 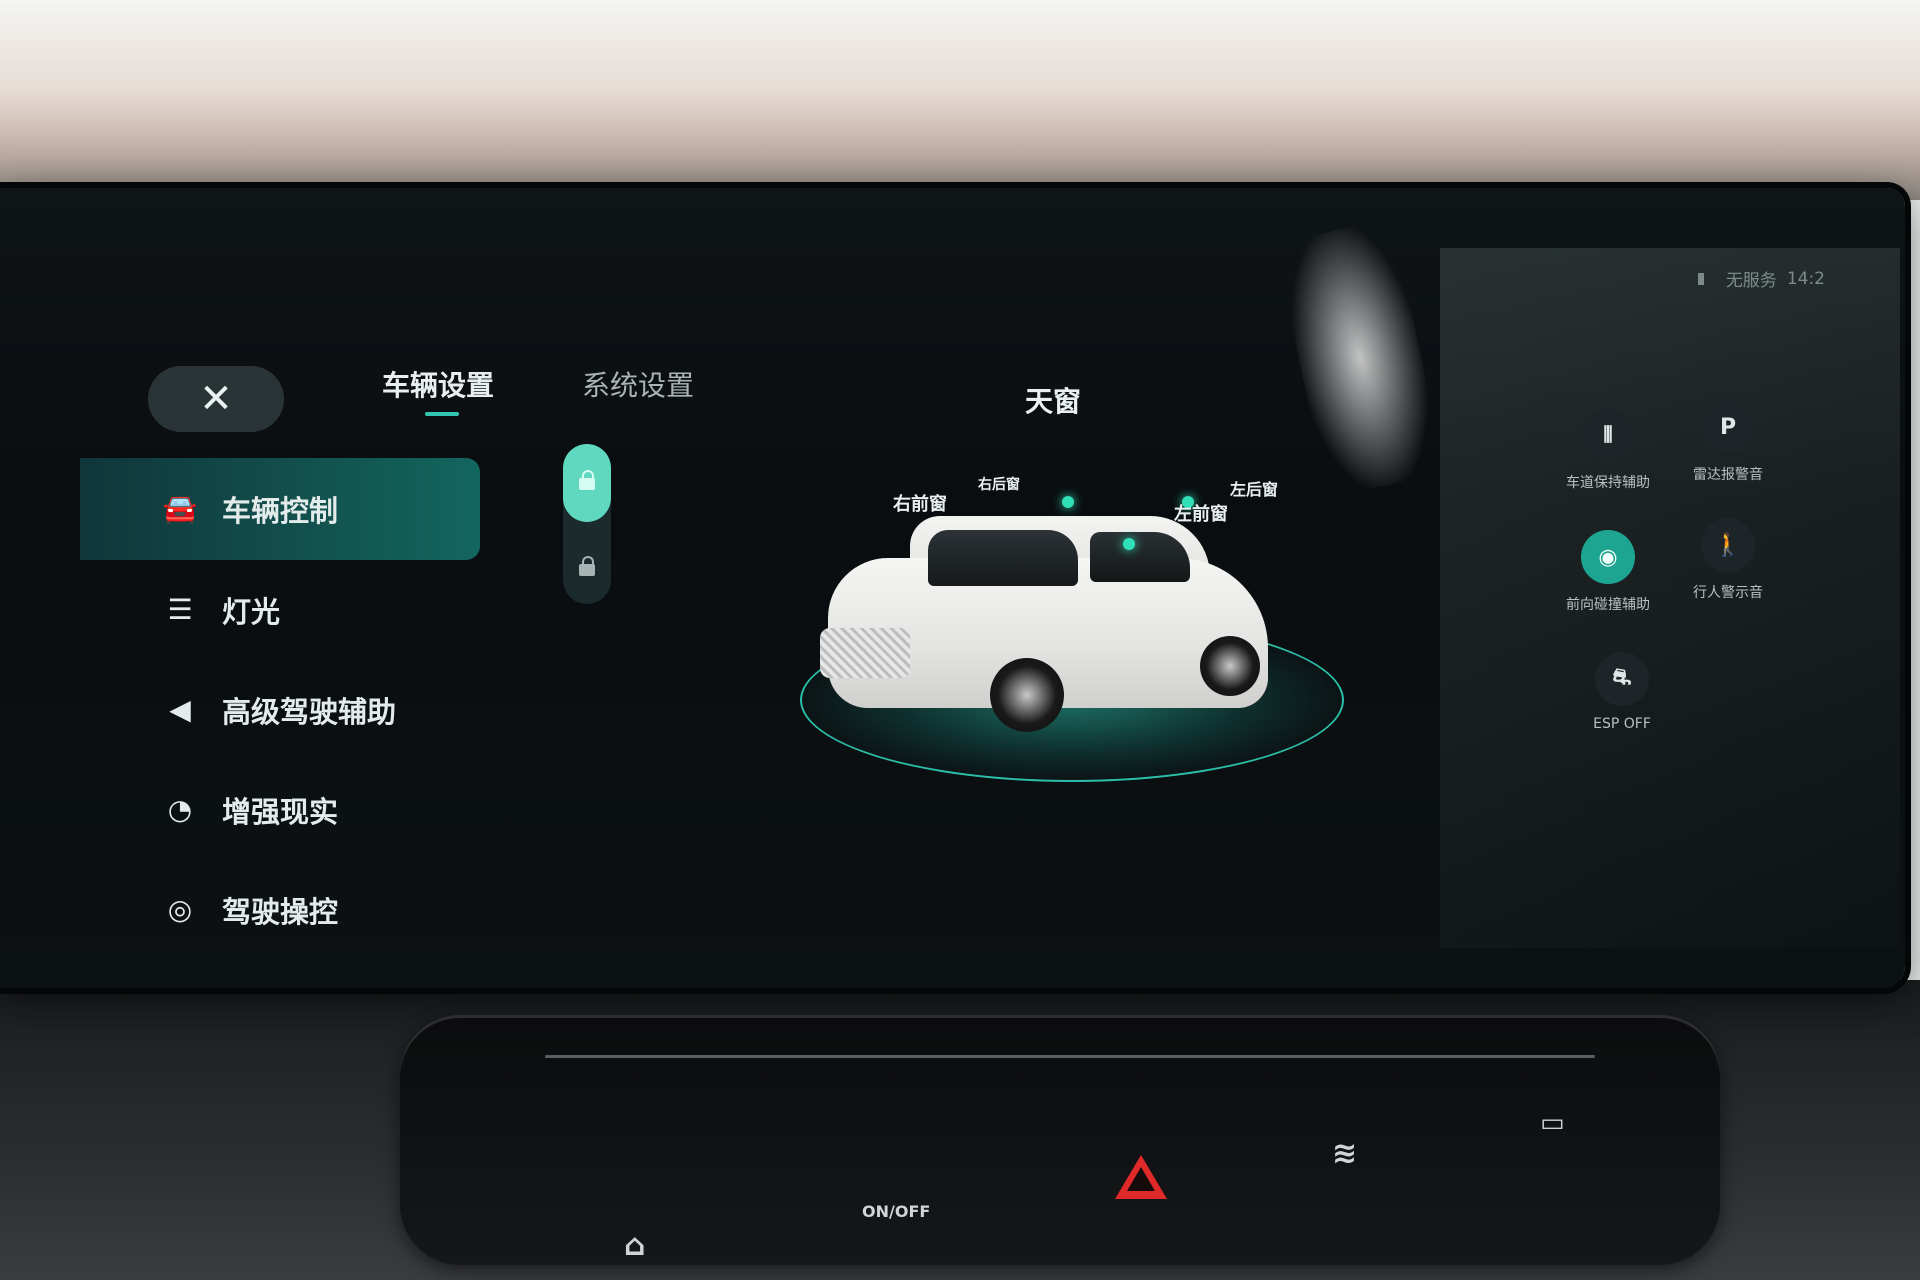 What do you see at coordinates (1608, 435) in the screenshot?
I see `lane-keep-icon: ⫴` at bounding box center [1608, 435].